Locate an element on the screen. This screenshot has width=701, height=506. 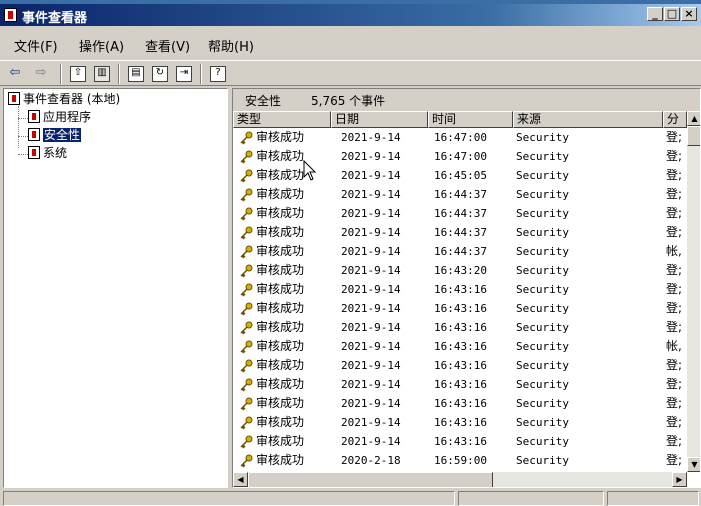
vertical-scrollbar: ▲ ▼ is located at coordinates (693, 291).